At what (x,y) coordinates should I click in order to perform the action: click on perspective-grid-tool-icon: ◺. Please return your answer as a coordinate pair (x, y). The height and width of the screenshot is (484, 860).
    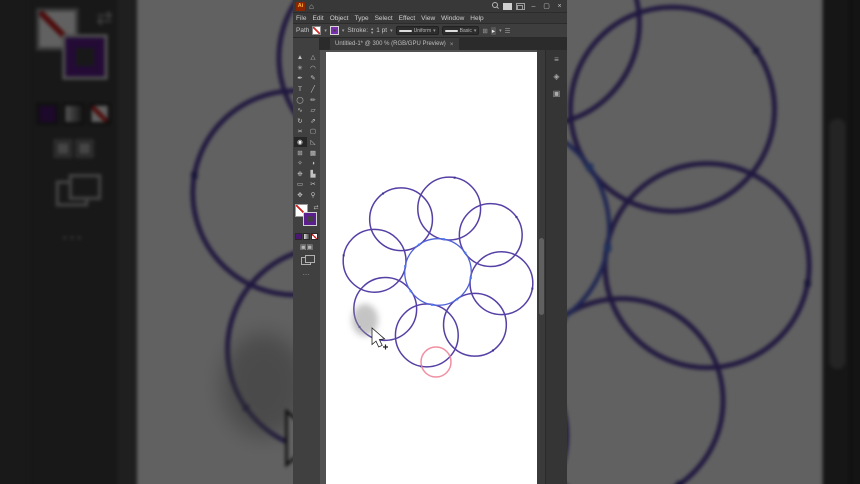
    Looking at the image, I should click on (313, 142).